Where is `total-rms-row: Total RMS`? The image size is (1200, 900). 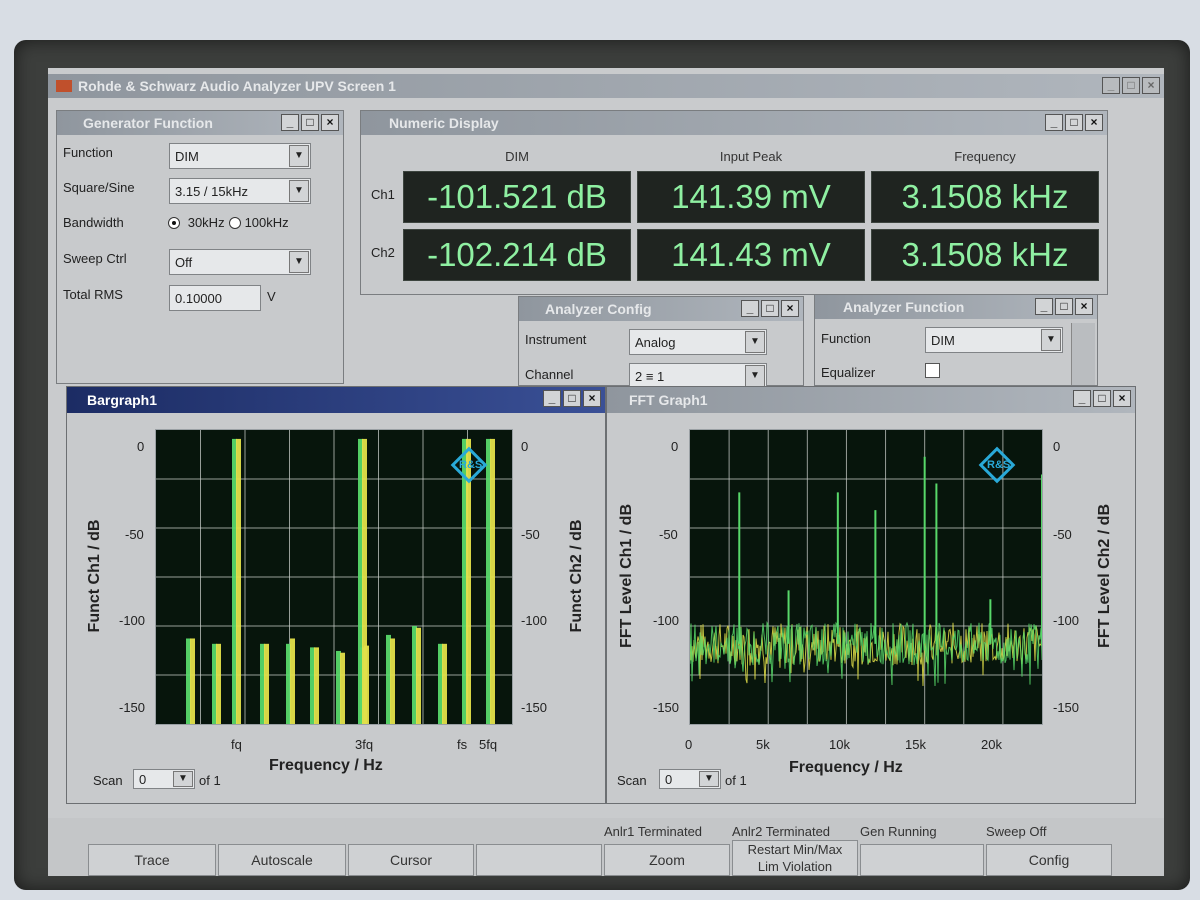 total-rms-row: Total RMS is located at coordinates (93, 294).